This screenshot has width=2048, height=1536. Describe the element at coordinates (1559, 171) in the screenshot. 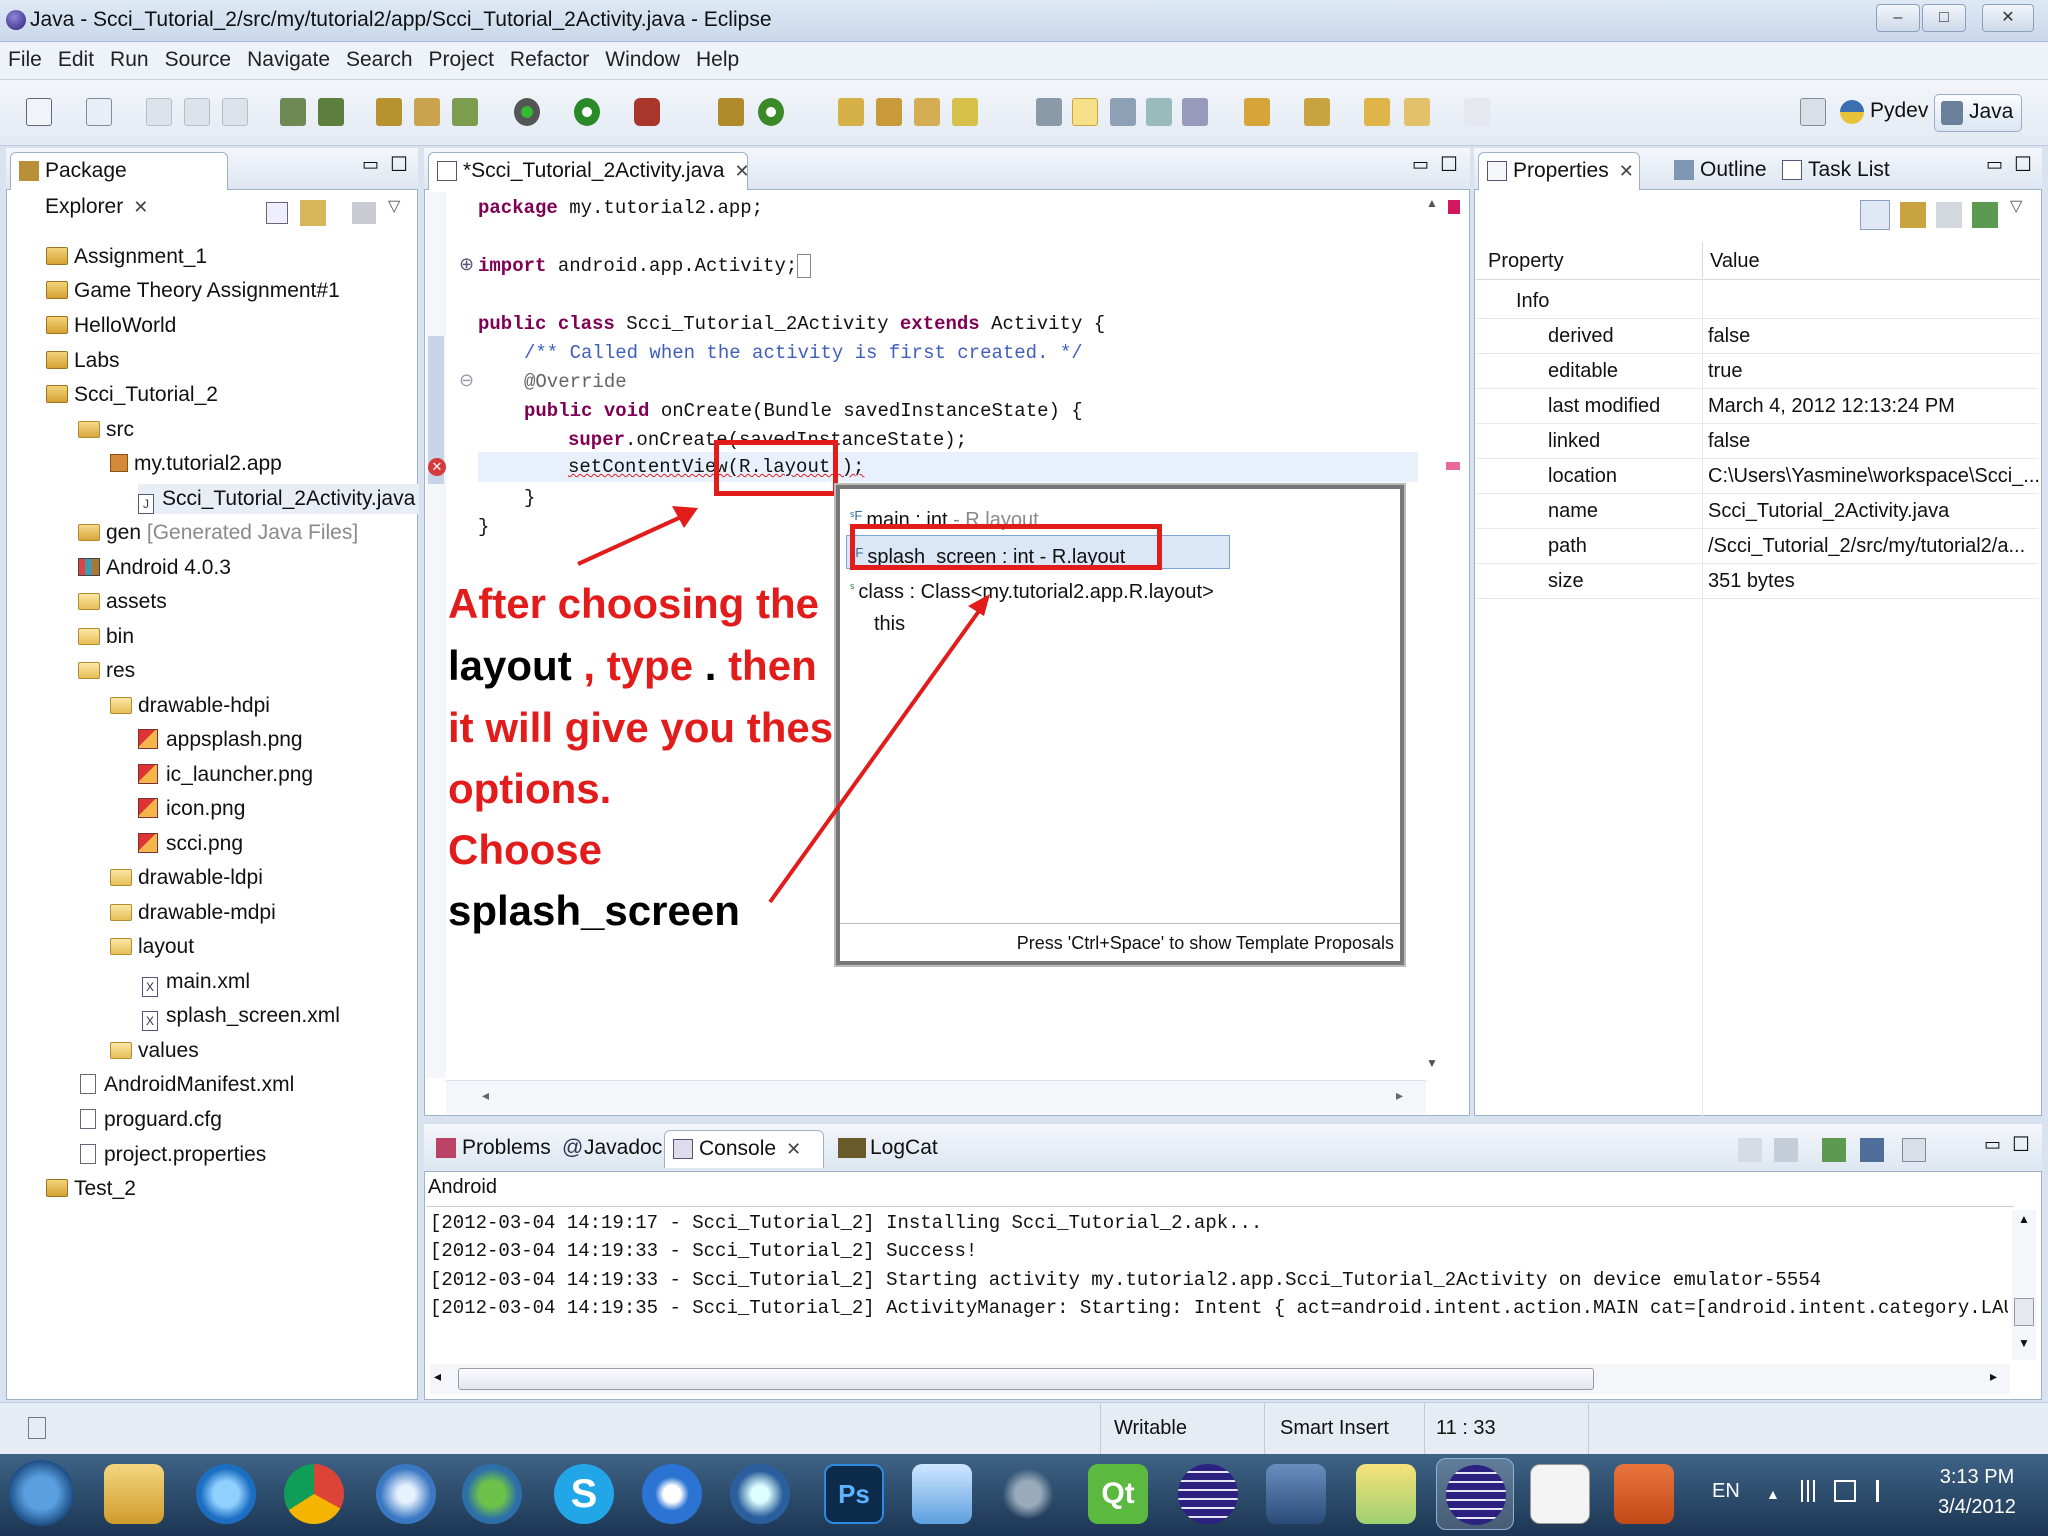

I see `tab-properties: Properties ✕` at that location.